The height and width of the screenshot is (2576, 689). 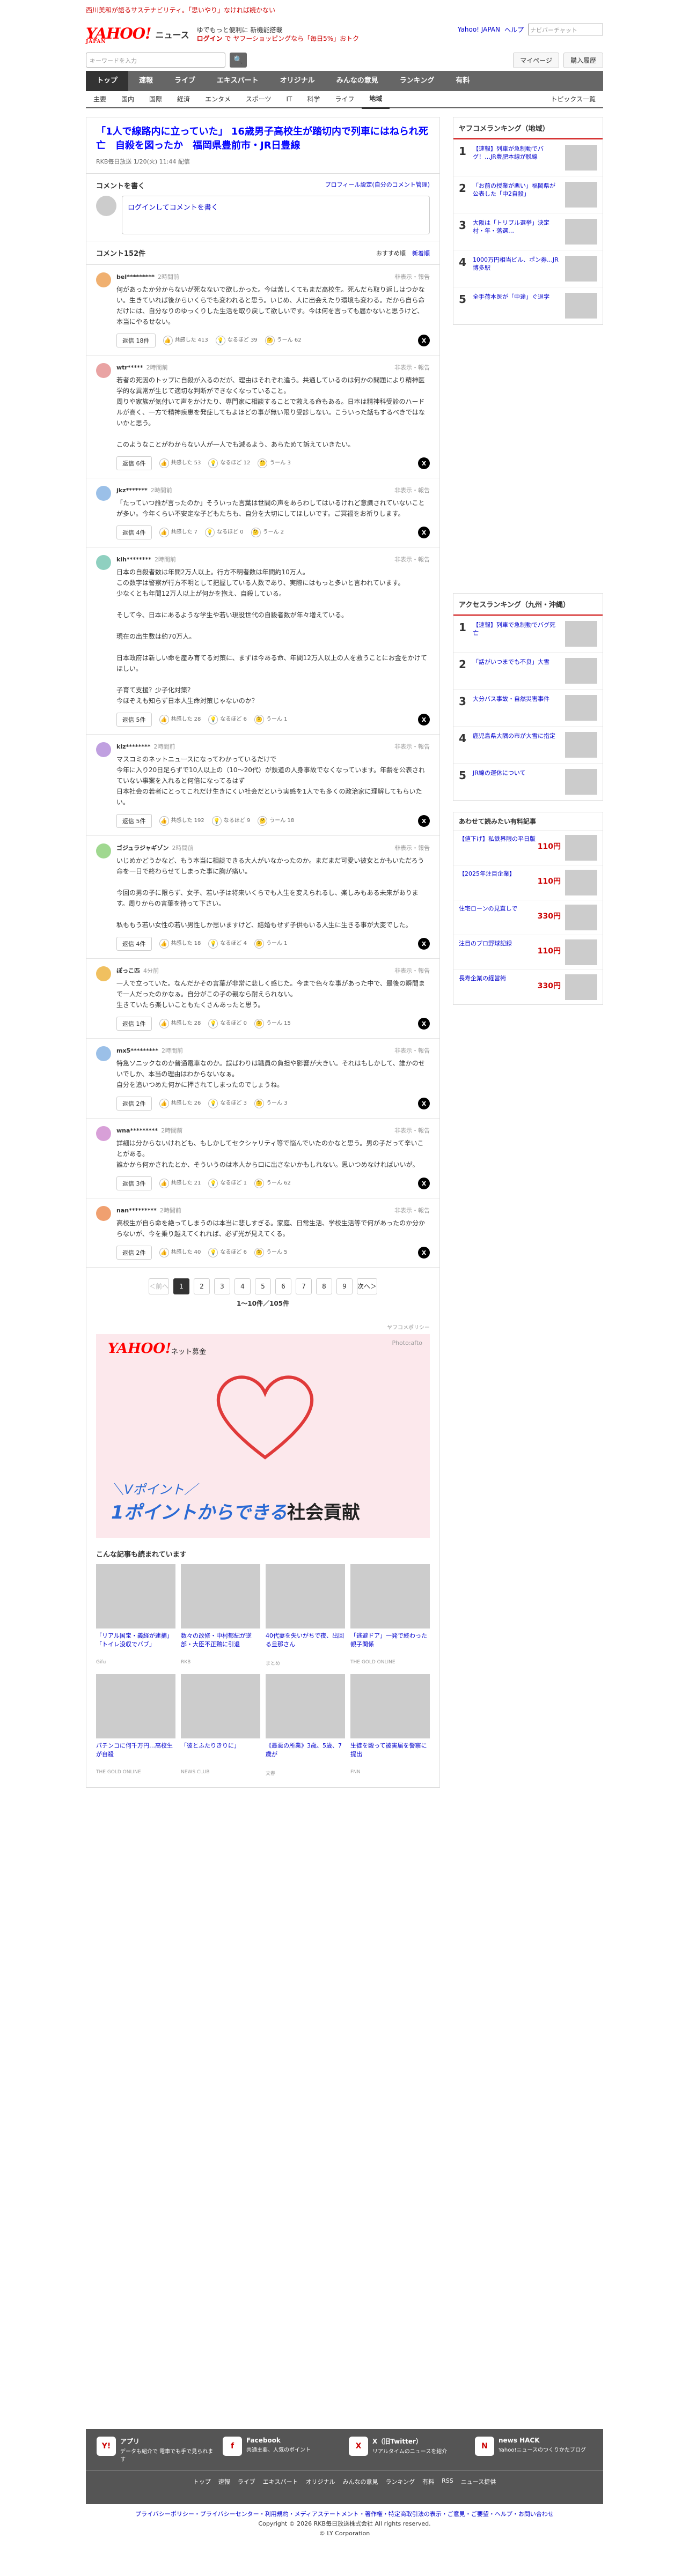 I want to click on login-link: ログイン, so click(x=210, y=38).